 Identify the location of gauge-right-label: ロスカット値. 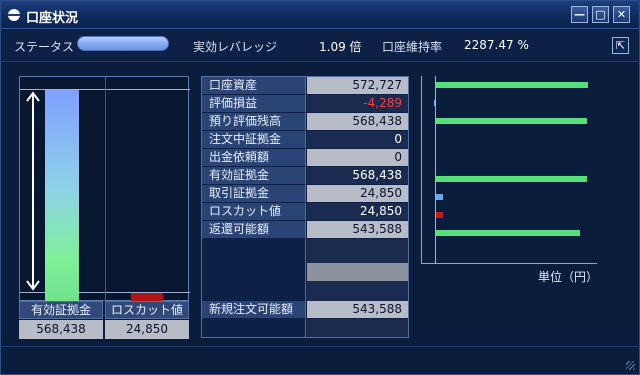
(147, 310).